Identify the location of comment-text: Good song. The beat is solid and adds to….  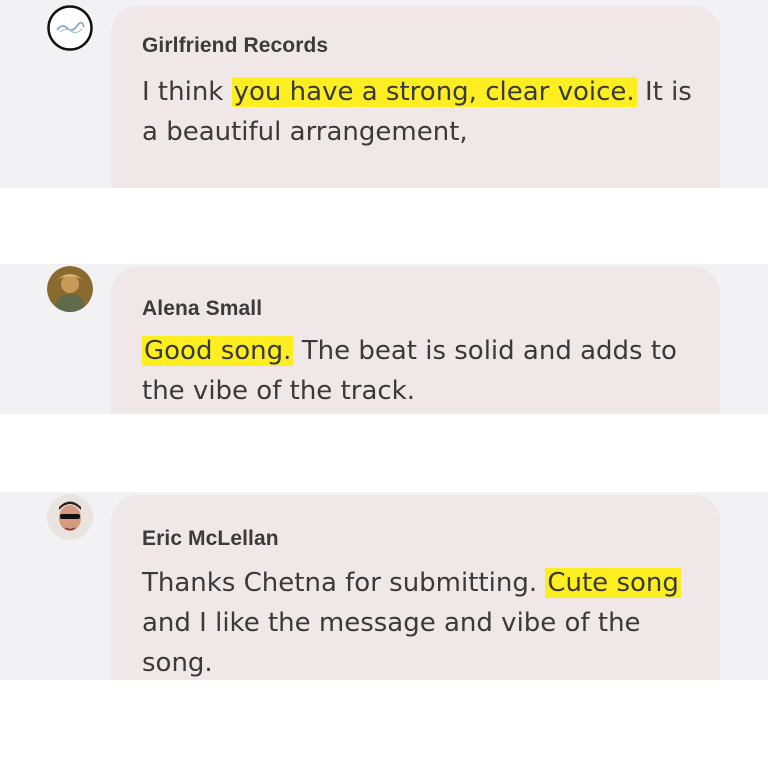
(422, 371).